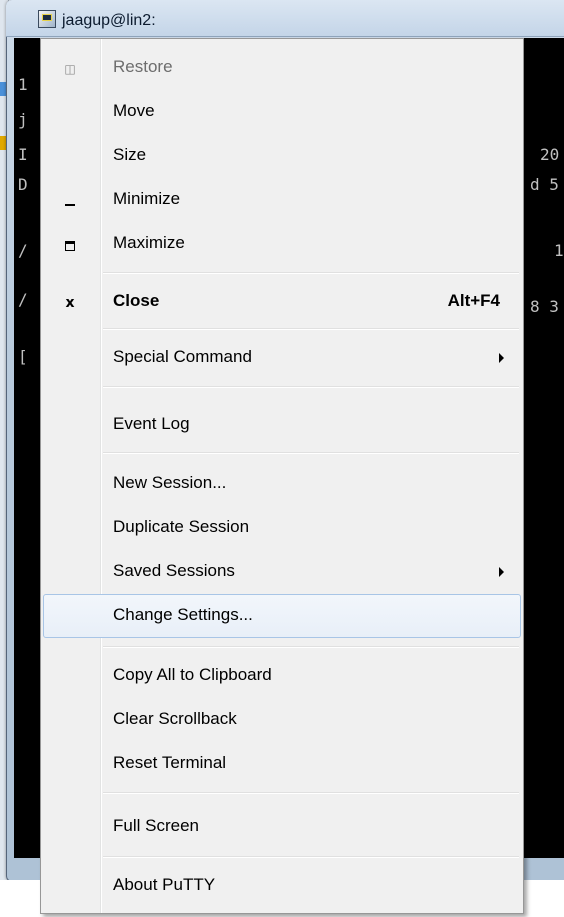 Image resolution: width=564 pixels, height=917 pixels. What do you see at coordinates (182, 356) in the screenshot?
I see `menu-item-label: Special Command` at bounding box center [182, 356].